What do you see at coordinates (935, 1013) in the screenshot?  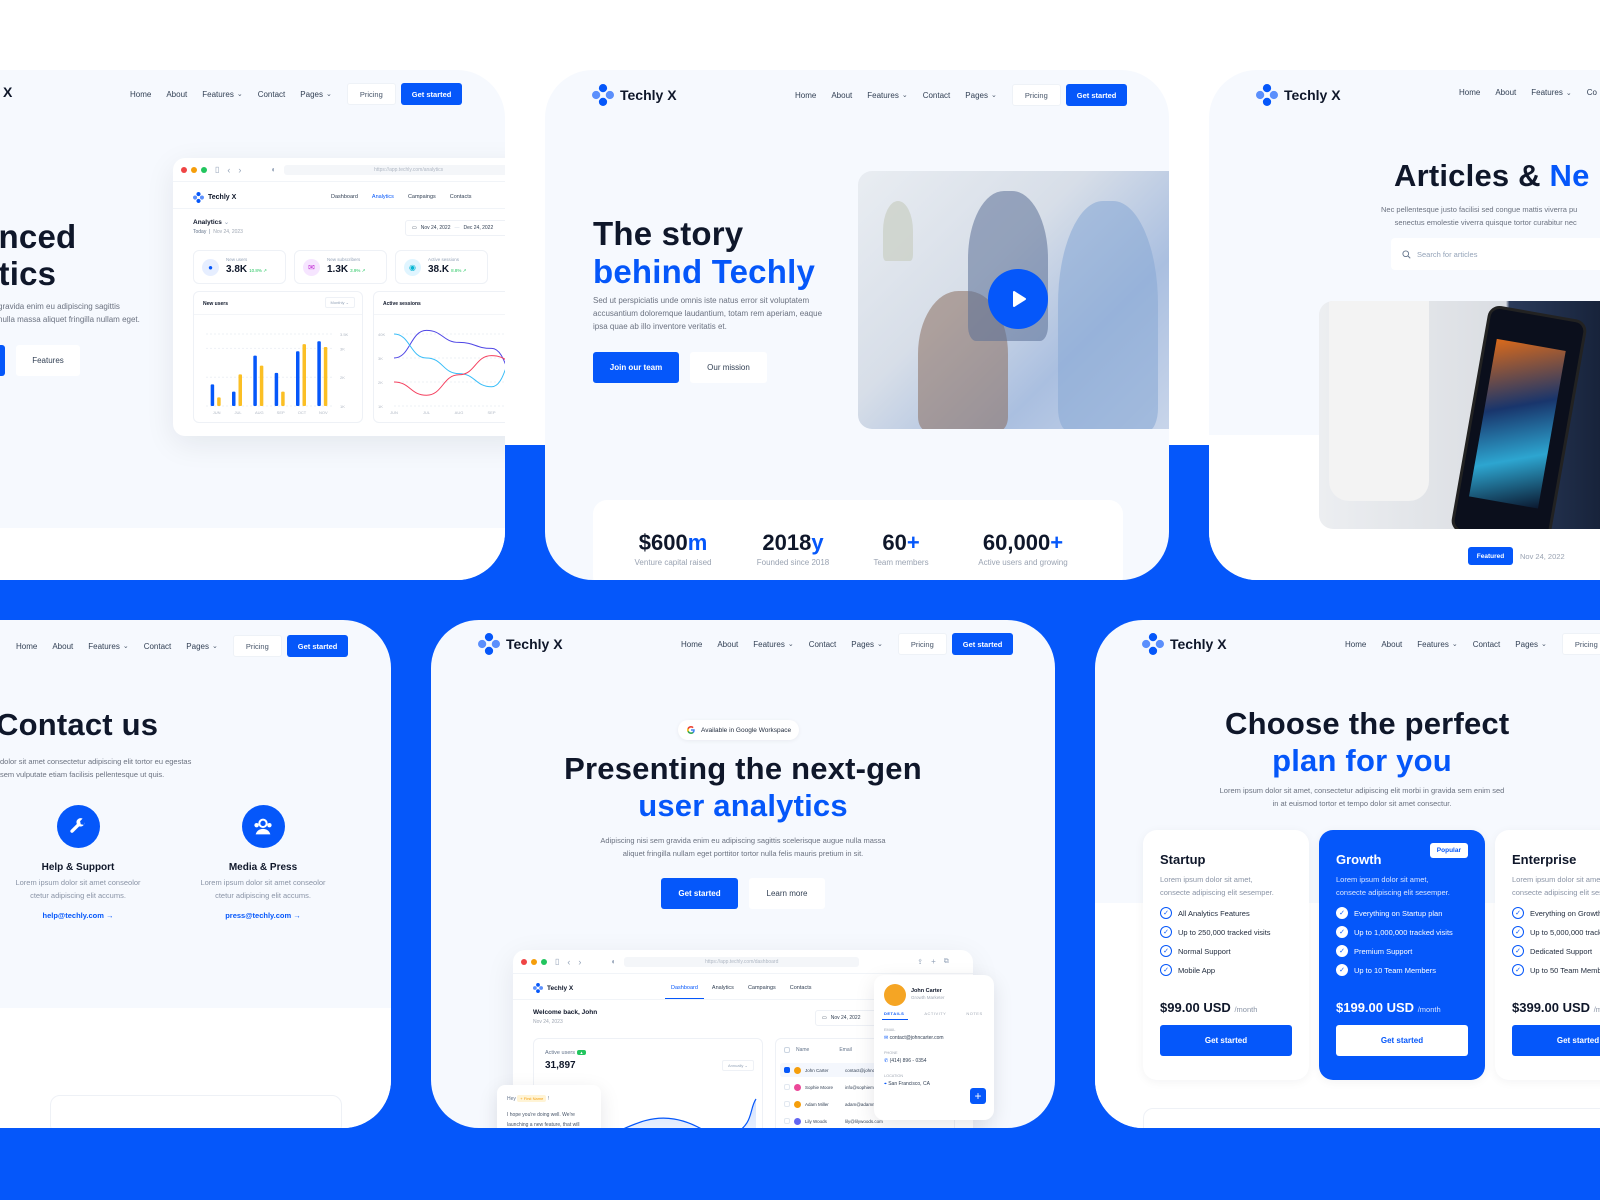 I see `contact-tab-activity: ACTIVITY` at bounding box center [935, 1013].